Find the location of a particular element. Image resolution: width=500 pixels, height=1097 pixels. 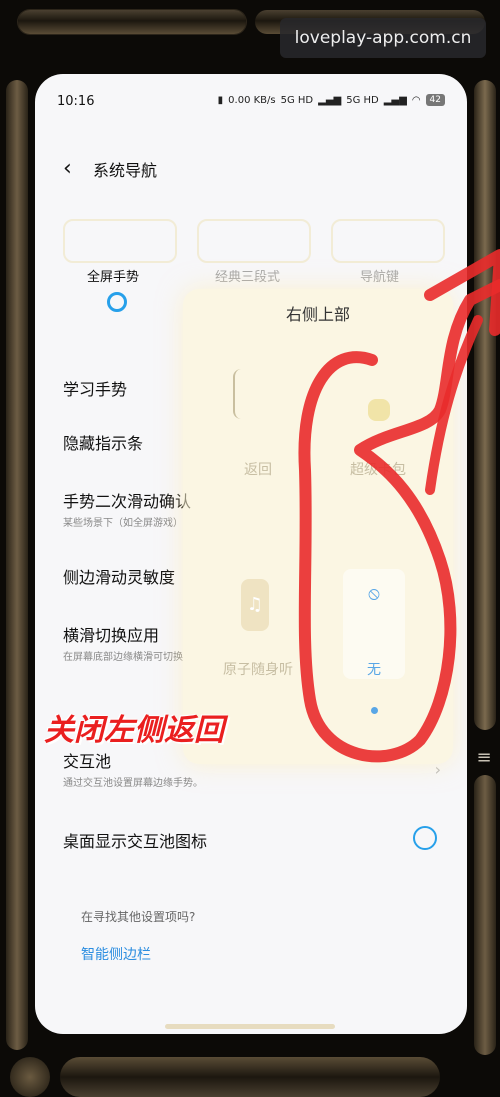

nav-mode-gesture-label: 全屏手势 is located at coordinates (113, 277).